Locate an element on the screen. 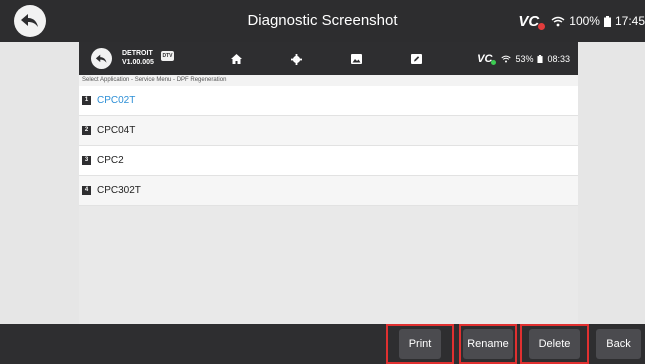  app-name: DETROIT V1.00.005 is located at coordinates (138, 58).